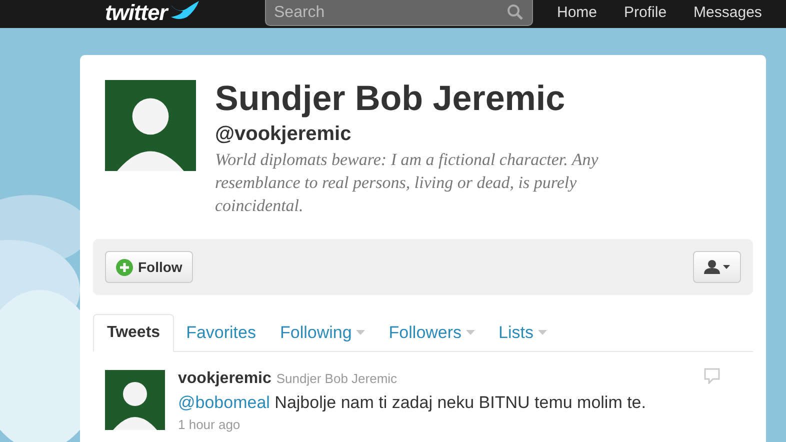 This screenshot has width=786, height=442. I want to click on profile-bio: World diplomats beware: I am a fictional character. Any resemblance to real persons, living or dead, is purely coincidental., so click(407, 183).